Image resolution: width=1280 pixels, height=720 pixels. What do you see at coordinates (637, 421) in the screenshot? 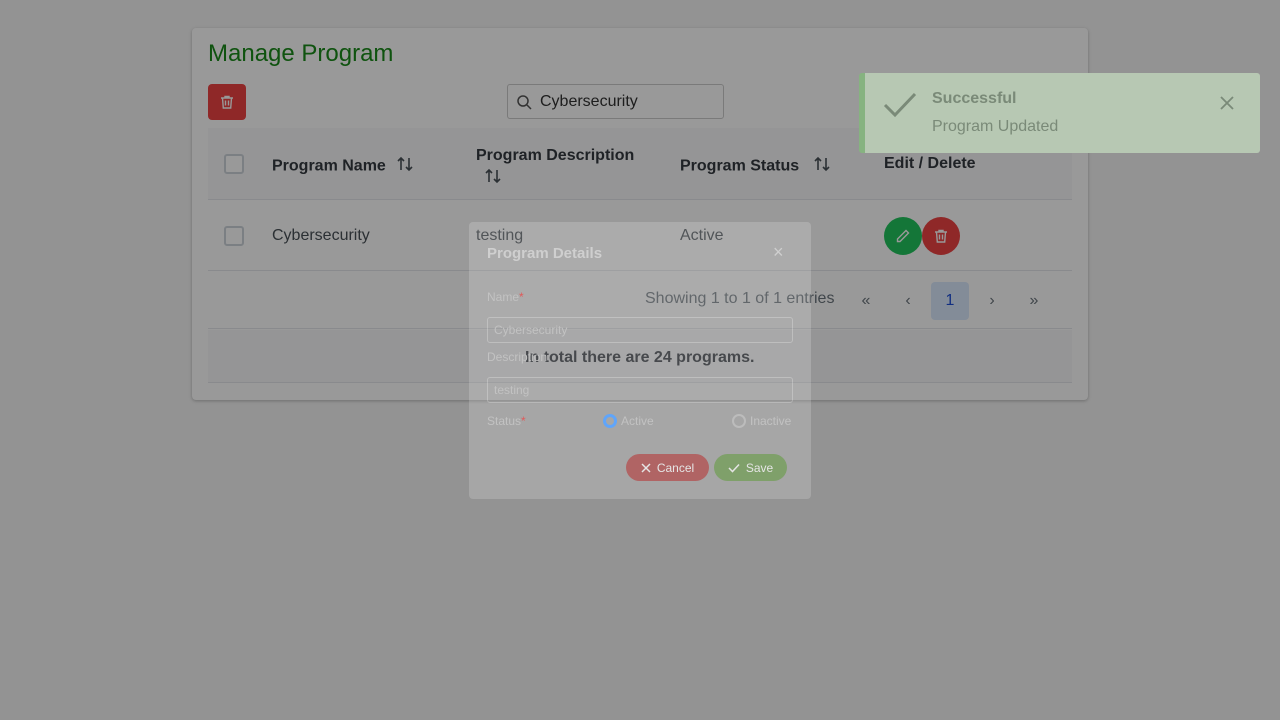
I see `status-radio-active-label: Active` at bounding box center [637, 421].